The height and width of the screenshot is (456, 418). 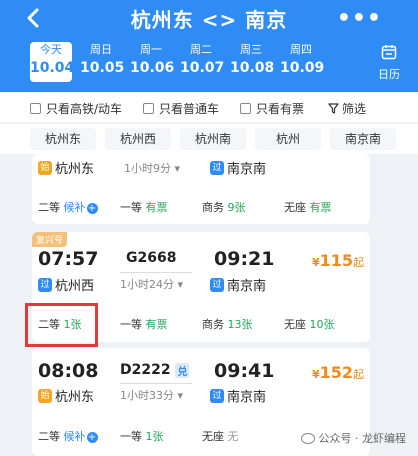 I want to click on seat-first: 一等 1张, so click(x=142, y=436).